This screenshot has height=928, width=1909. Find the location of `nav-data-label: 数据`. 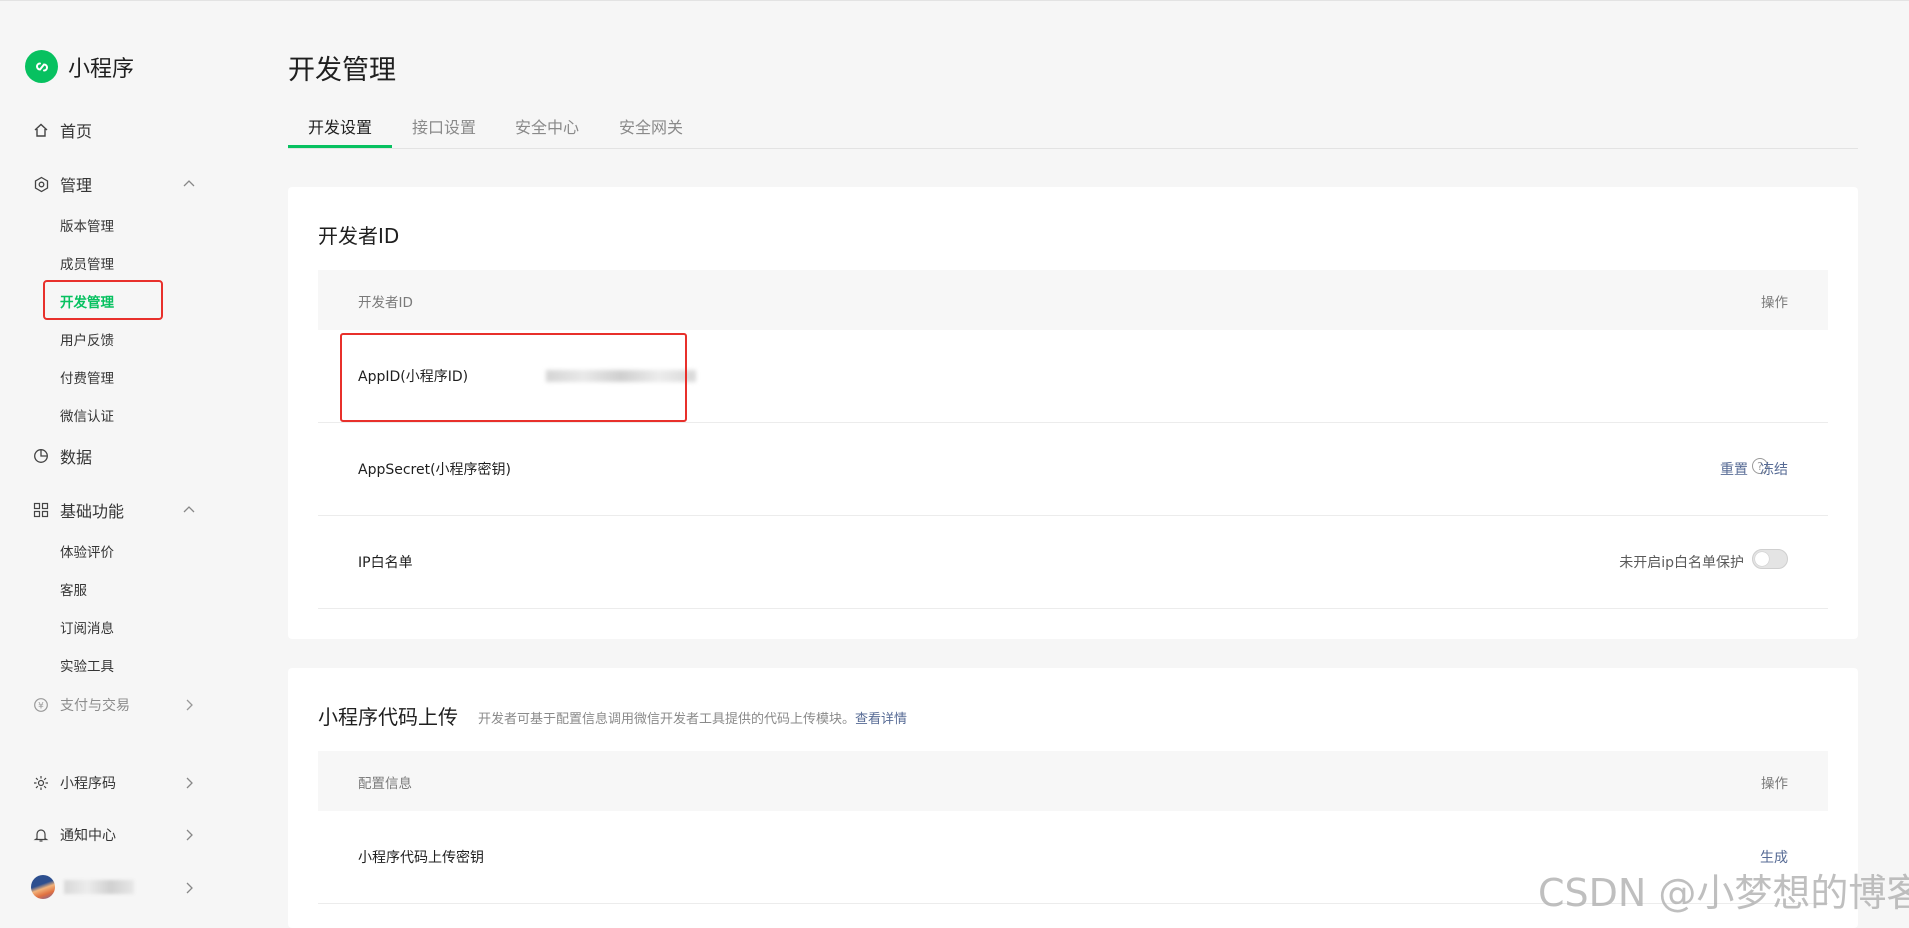

nav-data-label: 数据 is located at coordinates (76, 457).